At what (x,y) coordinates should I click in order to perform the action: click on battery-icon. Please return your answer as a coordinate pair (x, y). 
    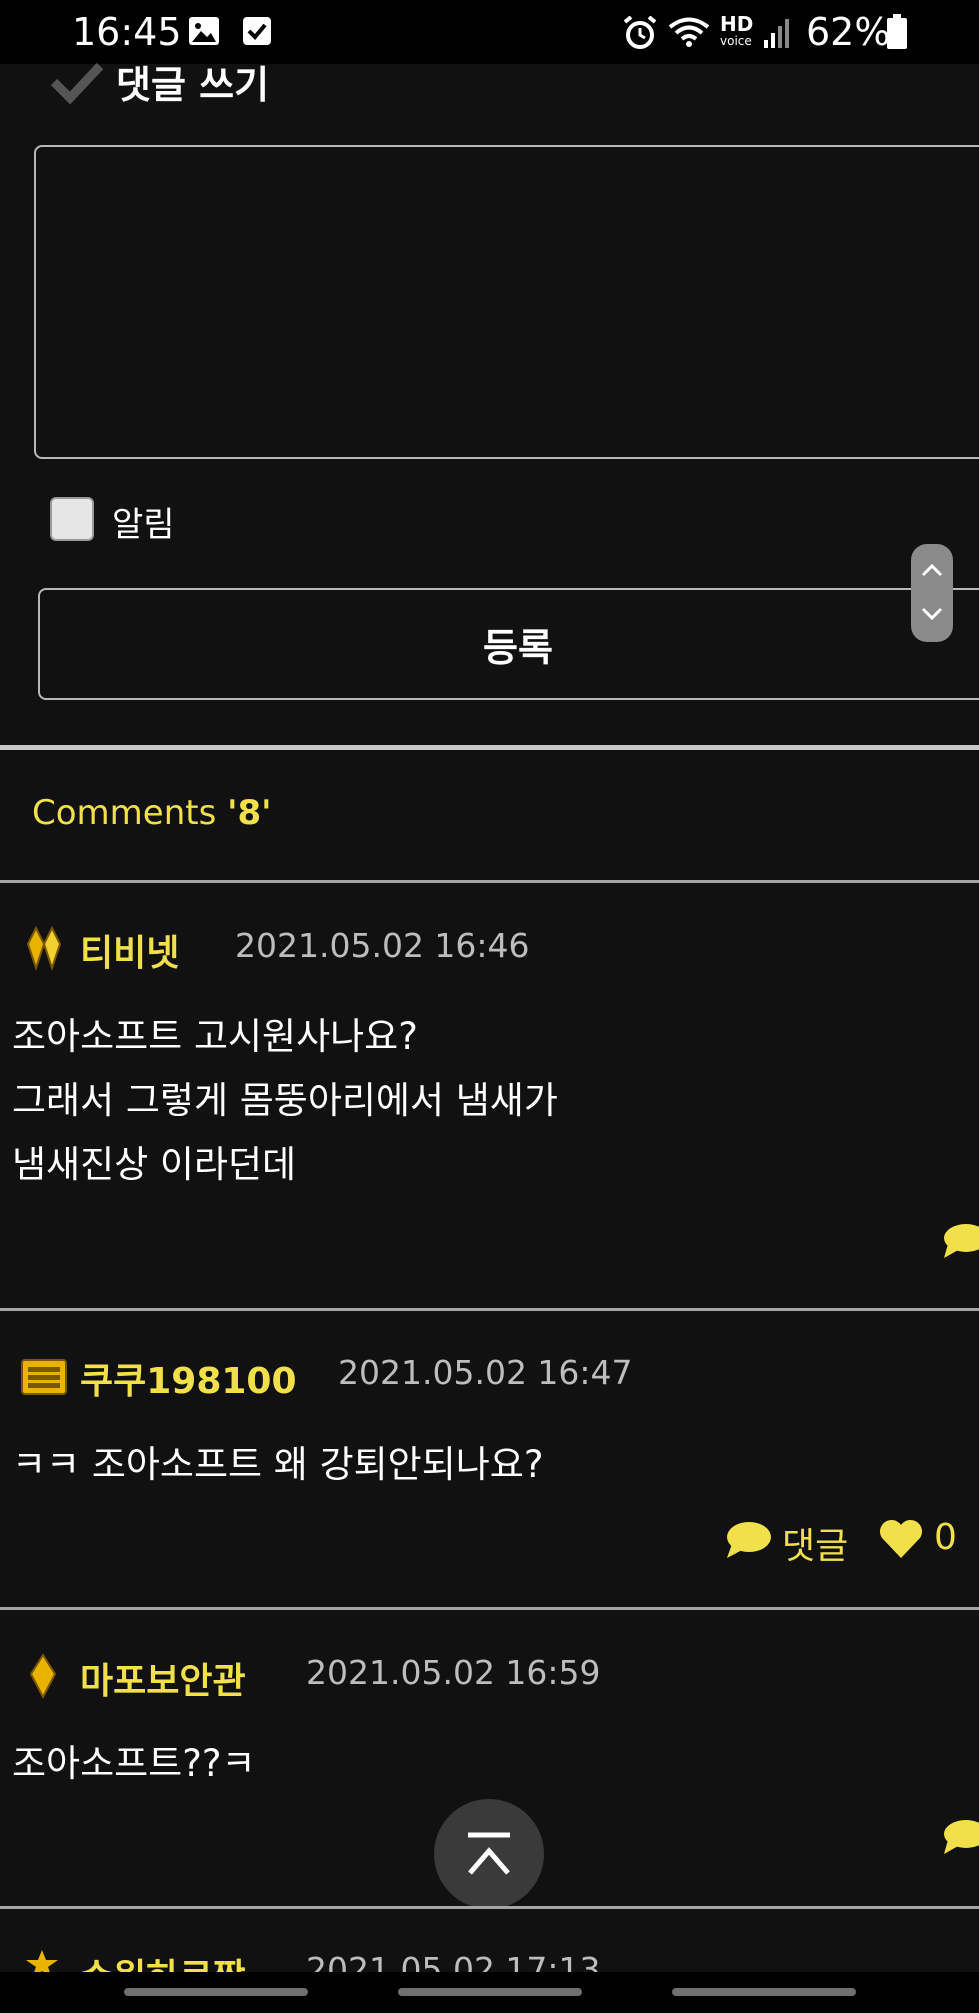
    Looking at the image, I should click on (897, 34).